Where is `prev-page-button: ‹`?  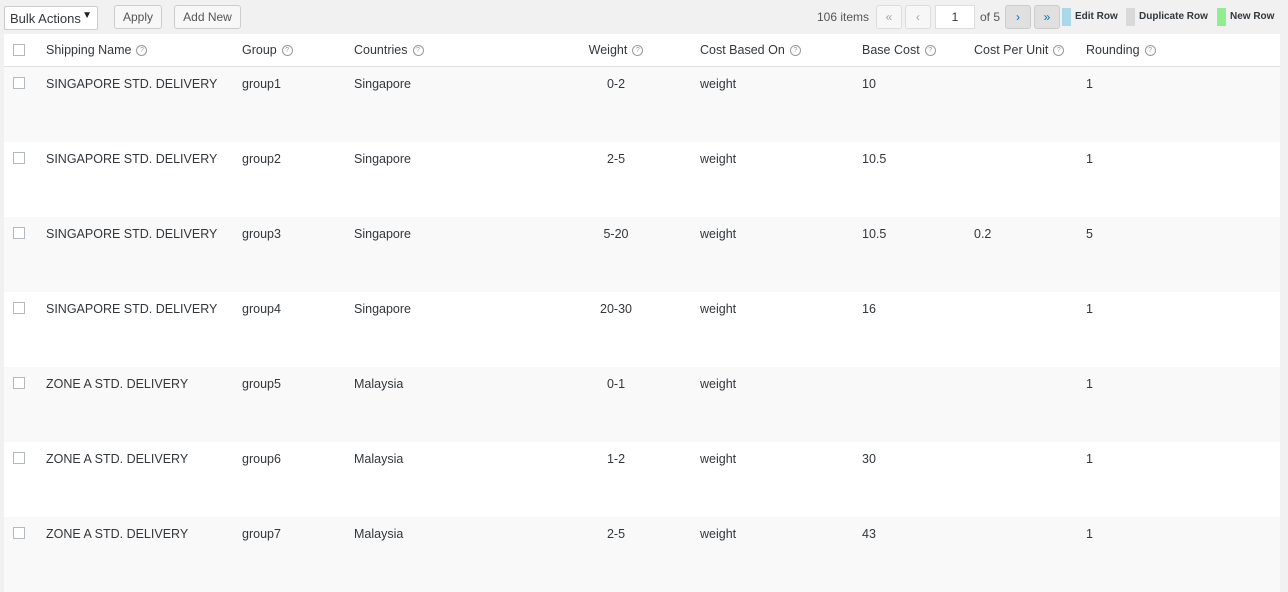
prev-page-button: ‹ is located at coordinates (918, 17).